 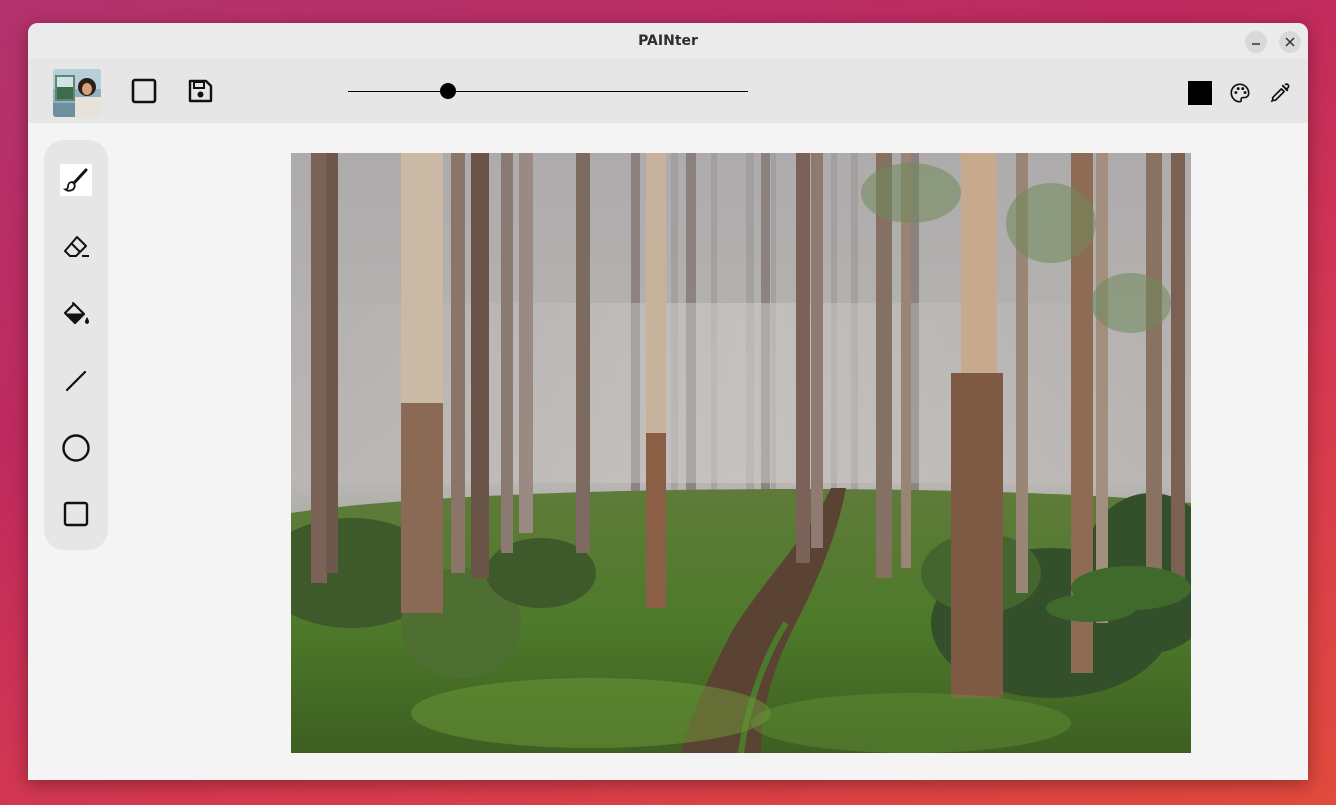 I want to click on rectangle-icon, so click(x=76, y=514).